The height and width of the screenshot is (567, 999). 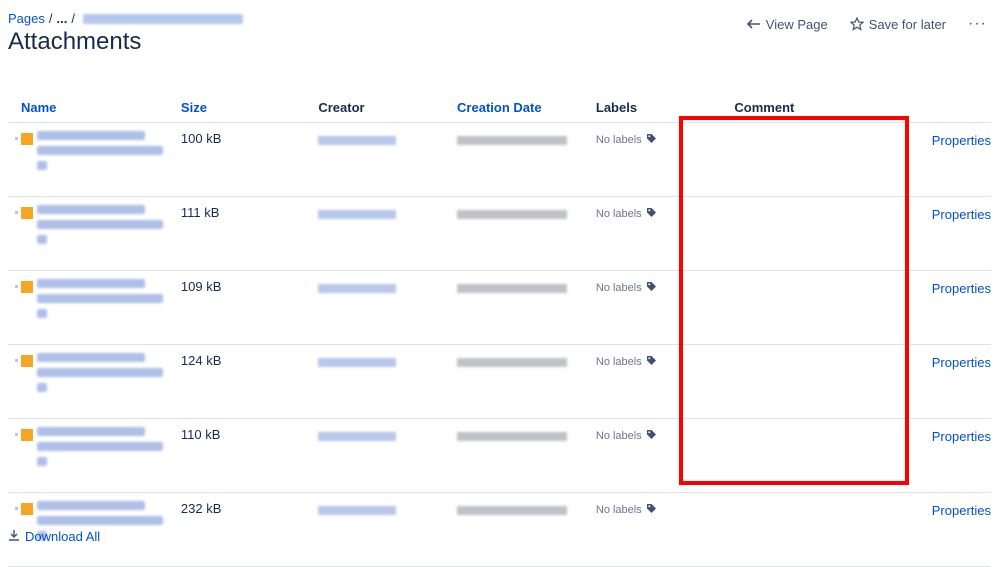 I want to click on download-all-button: Download All, so click(x=54, y=536).